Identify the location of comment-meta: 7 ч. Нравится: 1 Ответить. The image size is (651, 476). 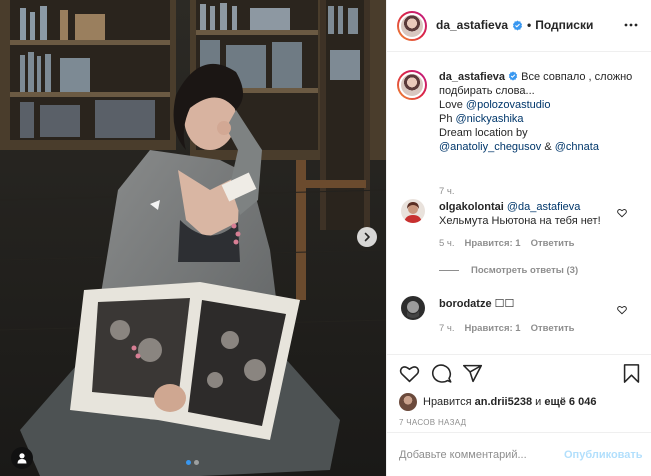
(507, 328).